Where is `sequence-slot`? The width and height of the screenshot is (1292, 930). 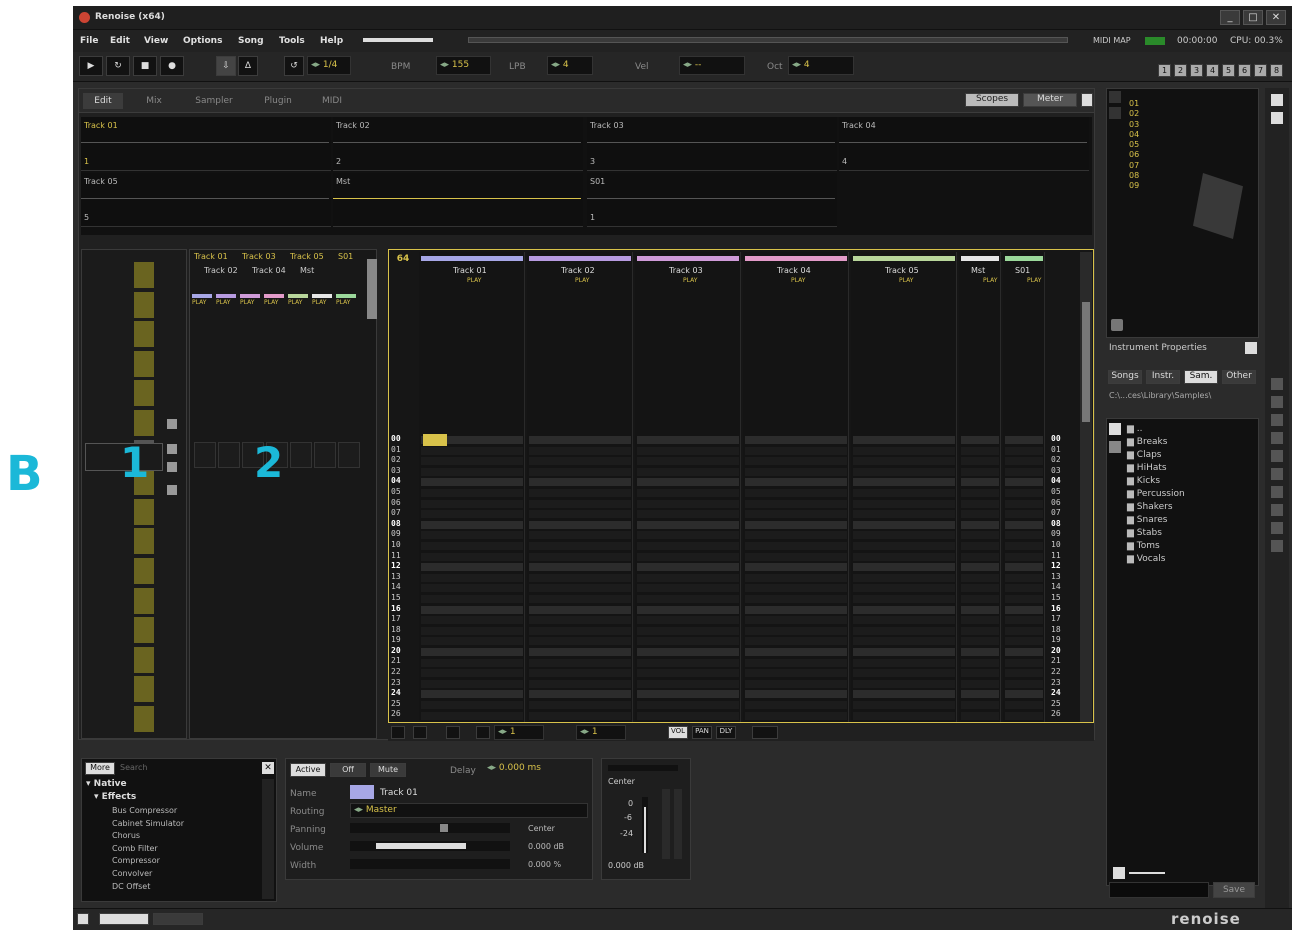 sequence-slot is located at coordinates (144, 630).